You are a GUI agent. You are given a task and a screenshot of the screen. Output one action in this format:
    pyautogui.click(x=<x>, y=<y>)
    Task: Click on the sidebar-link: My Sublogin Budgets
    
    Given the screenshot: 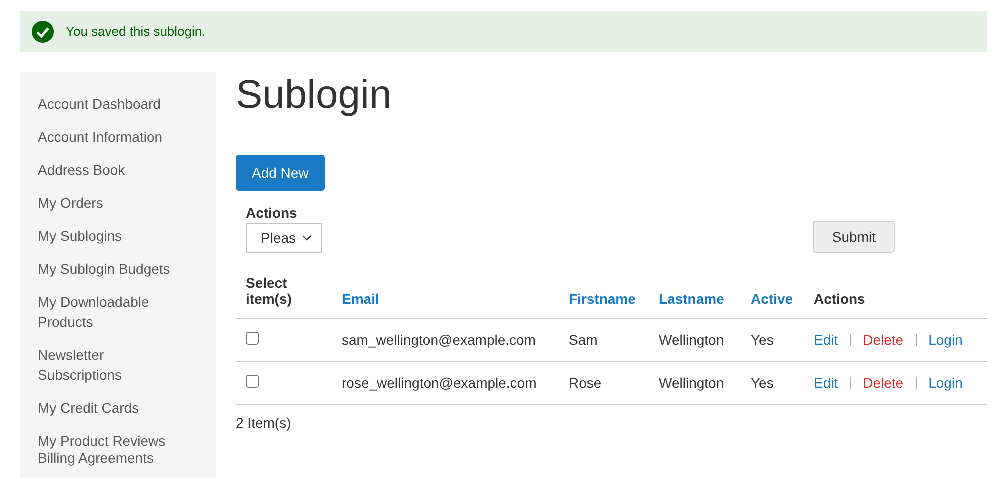 What is the action you would take?
    pyautogui.click(x=110, y=274)
    